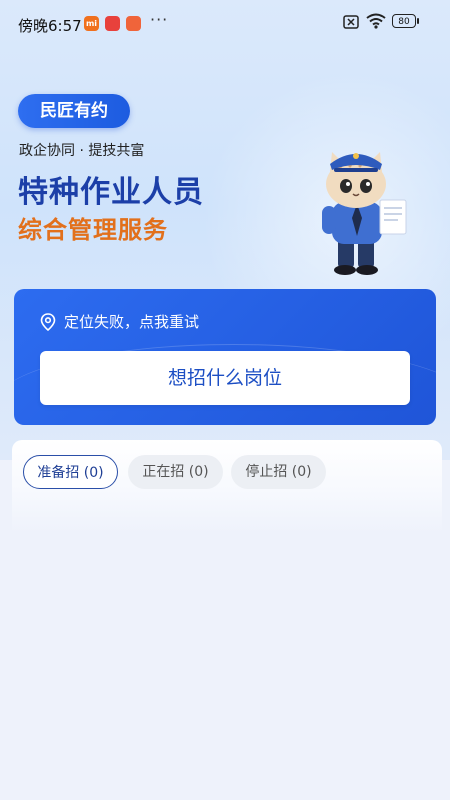 The width and height of the screenshot is (450, 800). What do you see at coordinates (70, 472) in the screenshot?
I see `tab-preparing: 准备招 (0)` at bounding box center [70, 472].